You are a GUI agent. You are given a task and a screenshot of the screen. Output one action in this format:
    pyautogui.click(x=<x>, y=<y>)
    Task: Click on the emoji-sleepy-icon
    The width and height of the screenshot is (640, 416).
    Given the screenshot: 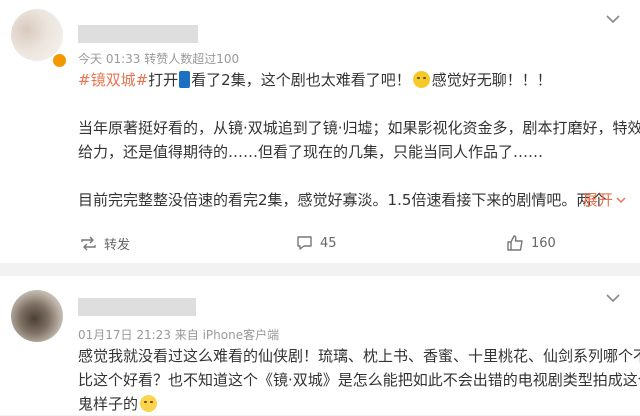 What is the action you would take?
    pyautogui.click(x=421, y=79)
    